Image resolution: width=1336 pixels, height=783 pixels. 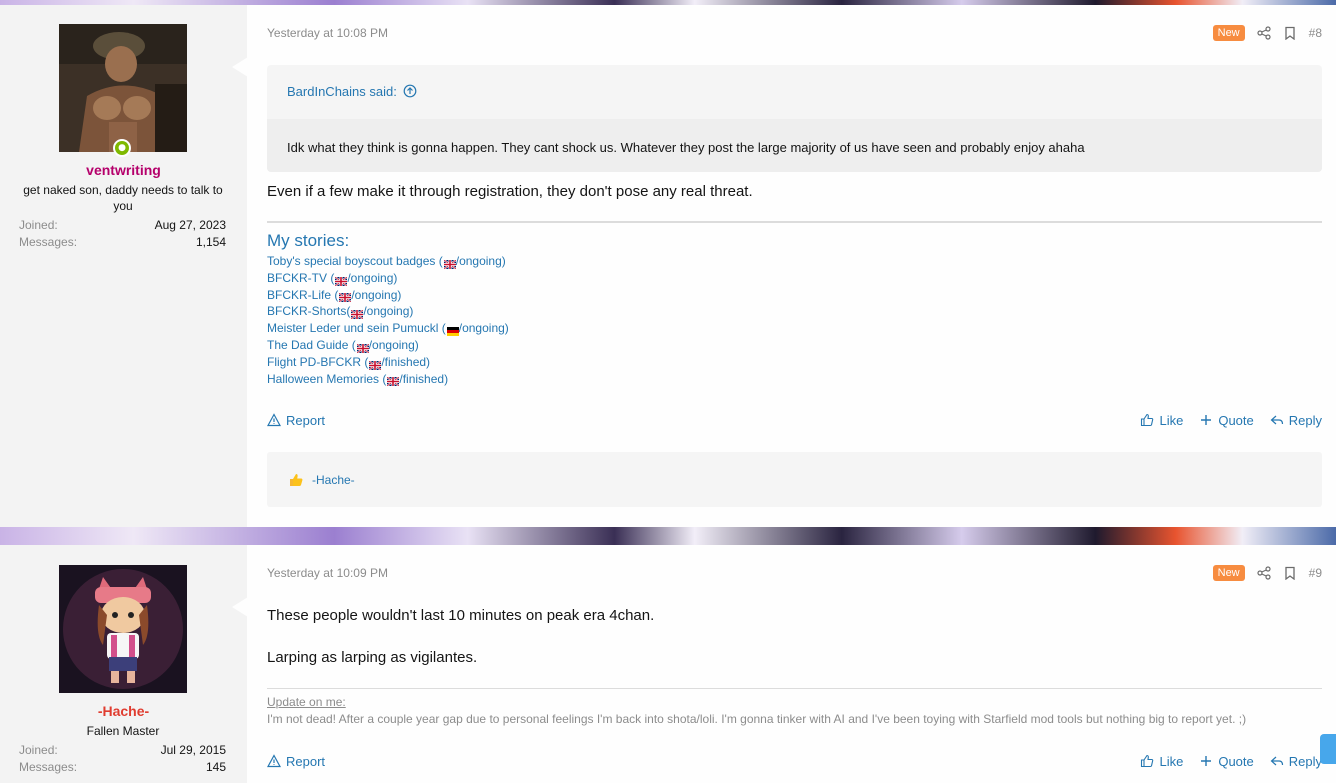 I want to click on story-link: BFCKR-Life (/ongoing), so click(x=388, y=295).